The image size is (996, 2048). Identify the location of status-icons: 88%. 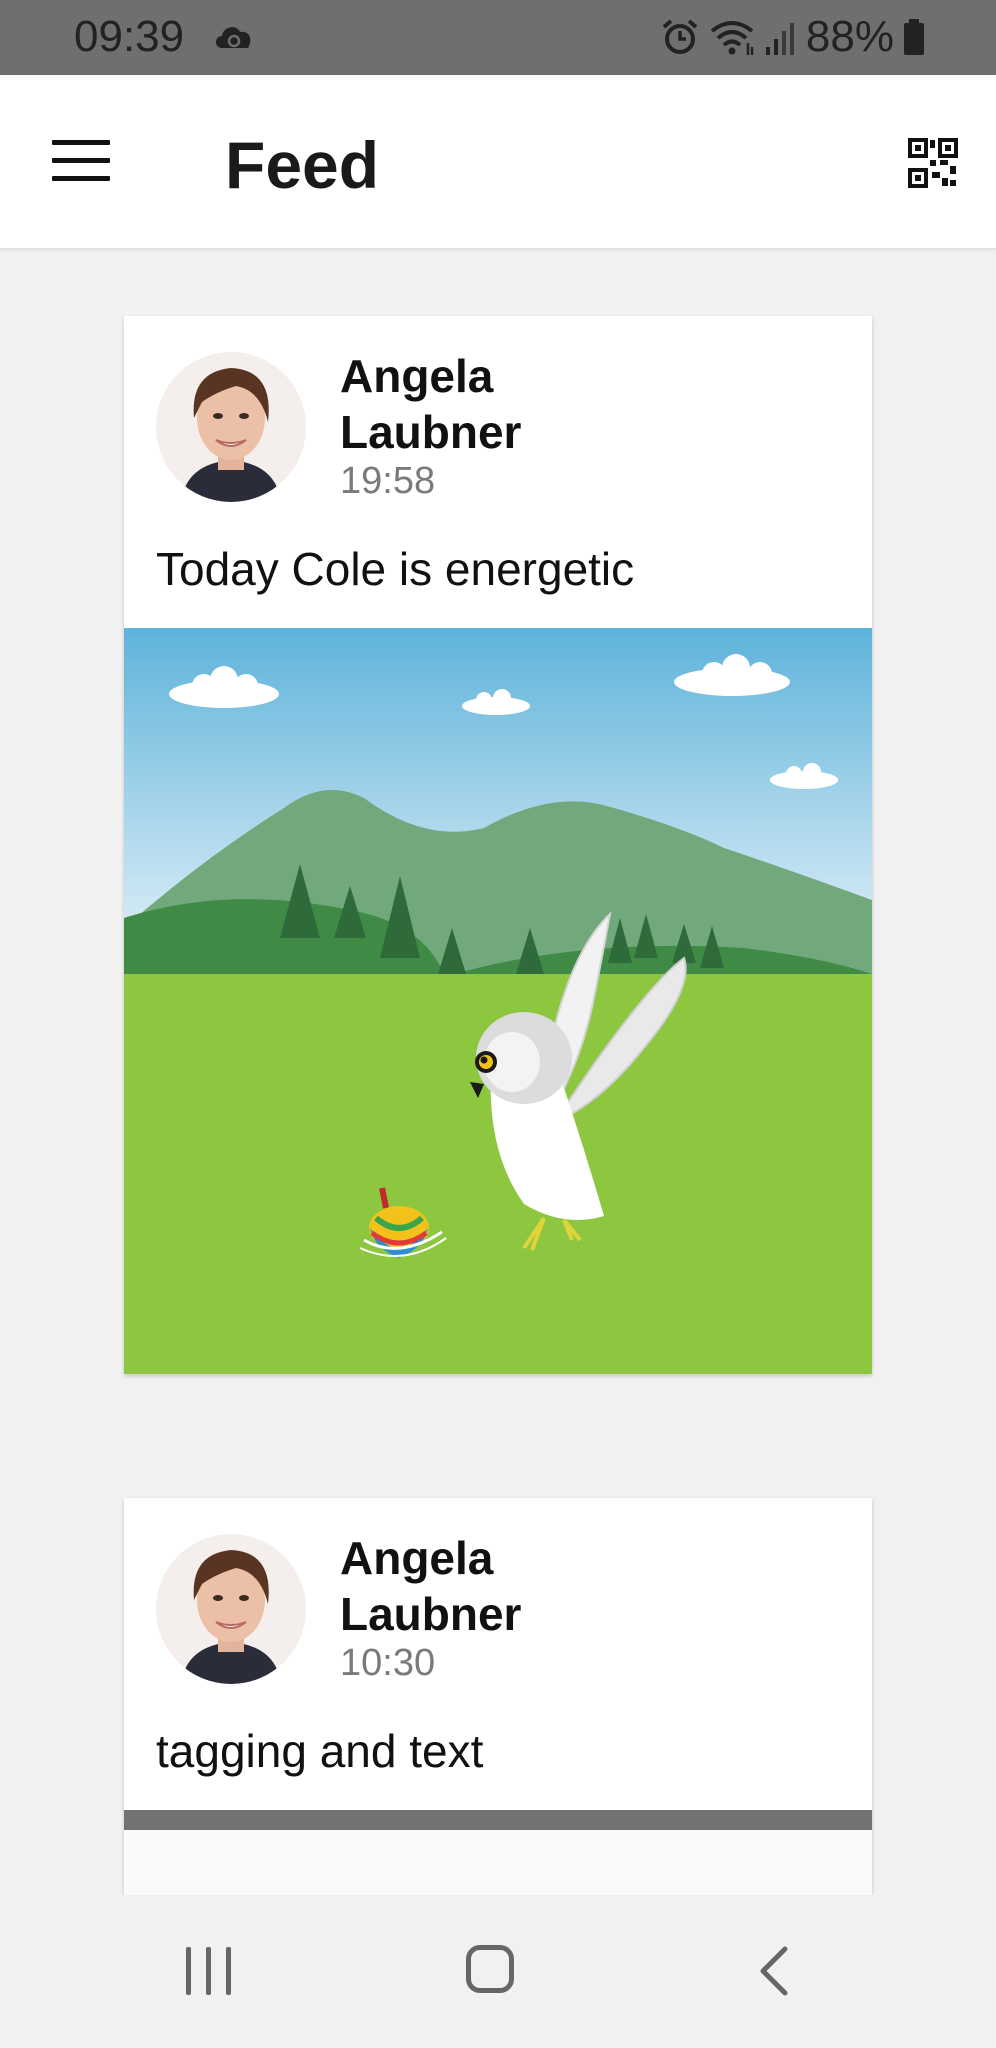
(793, 37).